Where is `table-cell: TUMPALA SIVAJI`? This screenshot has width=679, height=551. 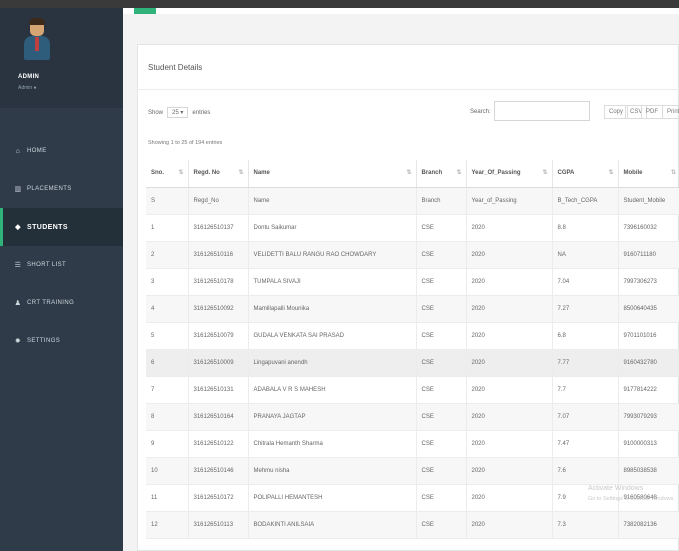 table-cell: TUMPALA SIVAJI is located at coordinates (332, 282).